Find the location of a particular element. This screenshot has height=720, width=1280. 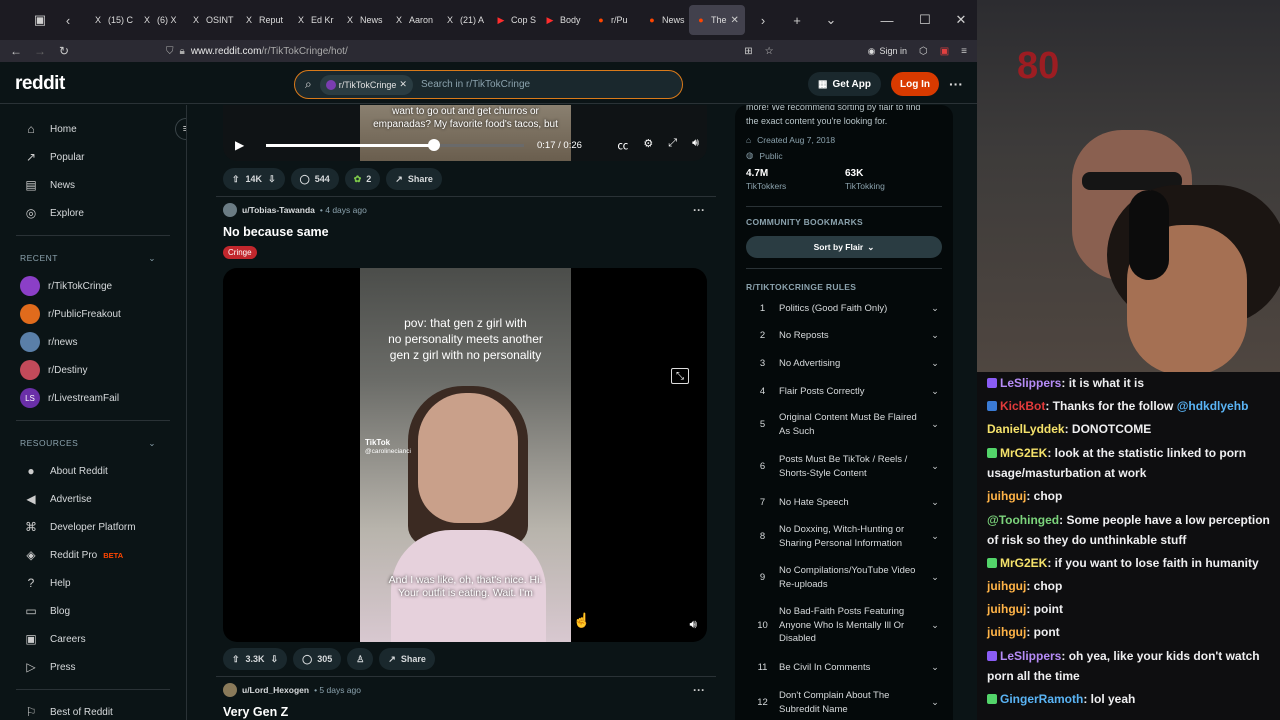

comments-button: ◯ 544 is located at coordinates (314, 179).